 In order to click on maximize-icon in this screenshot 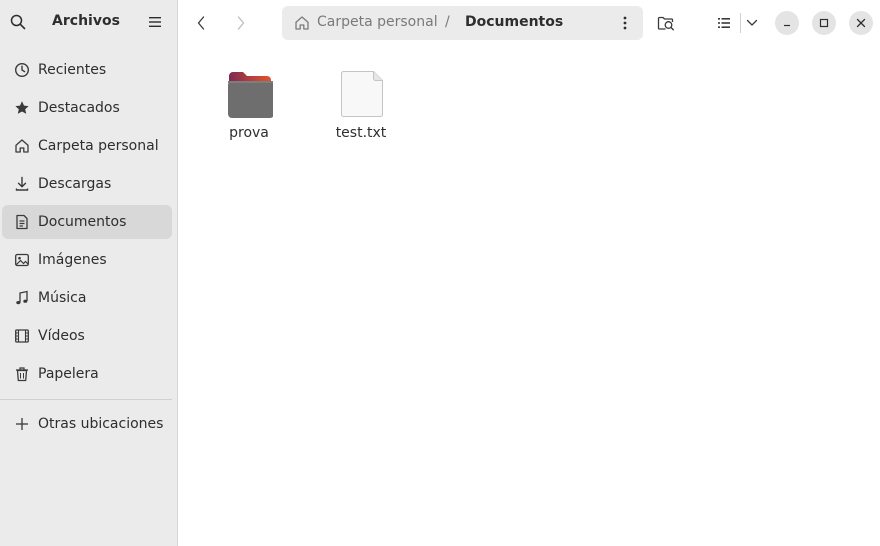, I will do `click(824, 23)`.